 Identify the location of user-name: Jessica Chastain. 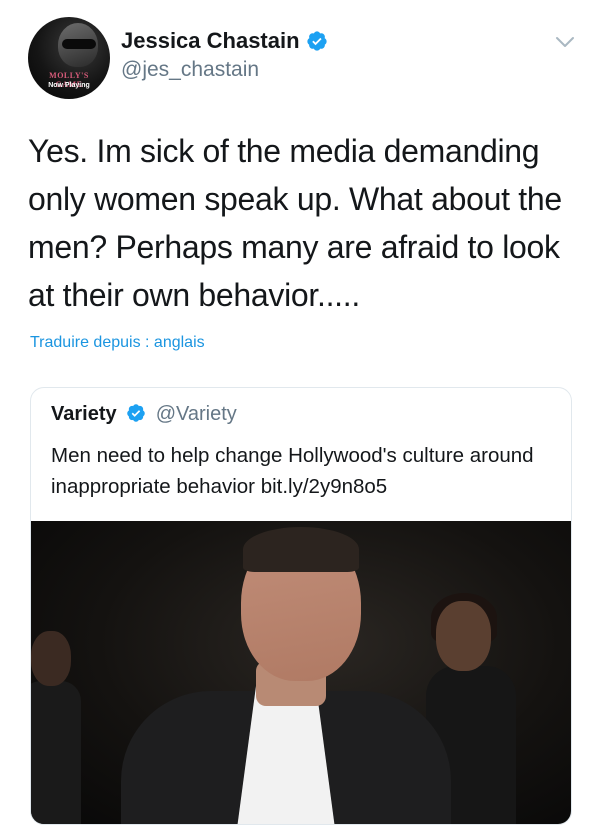
(224, 41).